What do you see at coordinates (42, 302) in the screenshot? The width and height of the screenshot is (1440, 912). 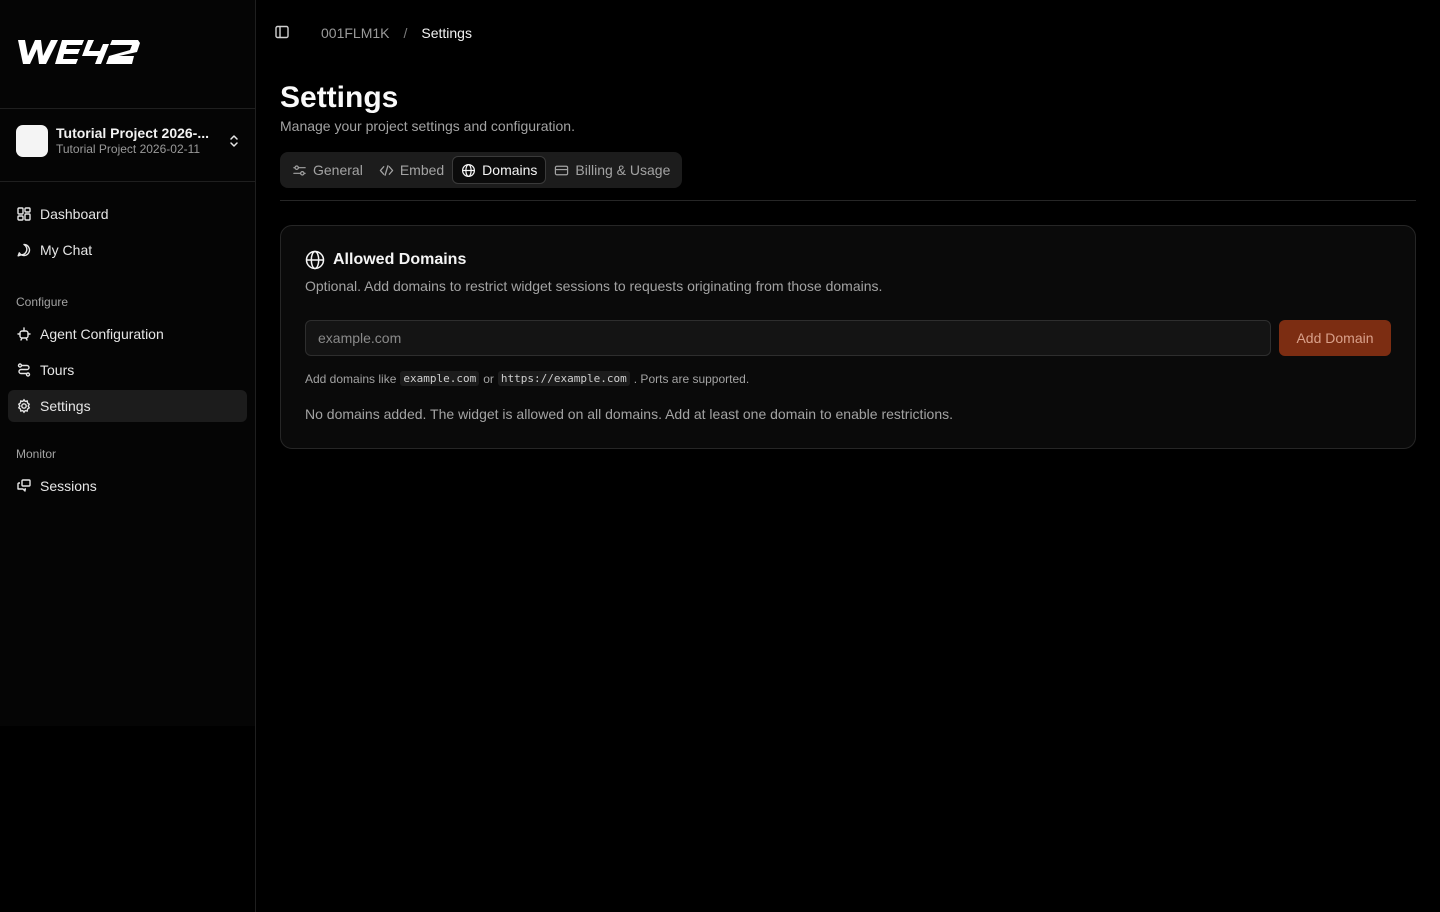 I see `nav-group-configure: Configure` at bounding box center [42, 302].